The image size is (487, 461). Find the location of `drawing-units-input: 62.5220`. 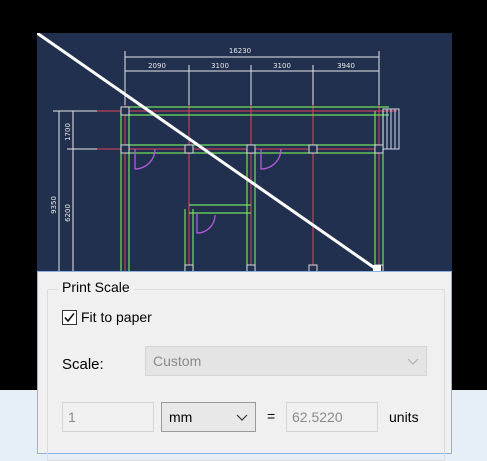

drawing-units-input: 62.5220 is located at coordinates (332, 417).